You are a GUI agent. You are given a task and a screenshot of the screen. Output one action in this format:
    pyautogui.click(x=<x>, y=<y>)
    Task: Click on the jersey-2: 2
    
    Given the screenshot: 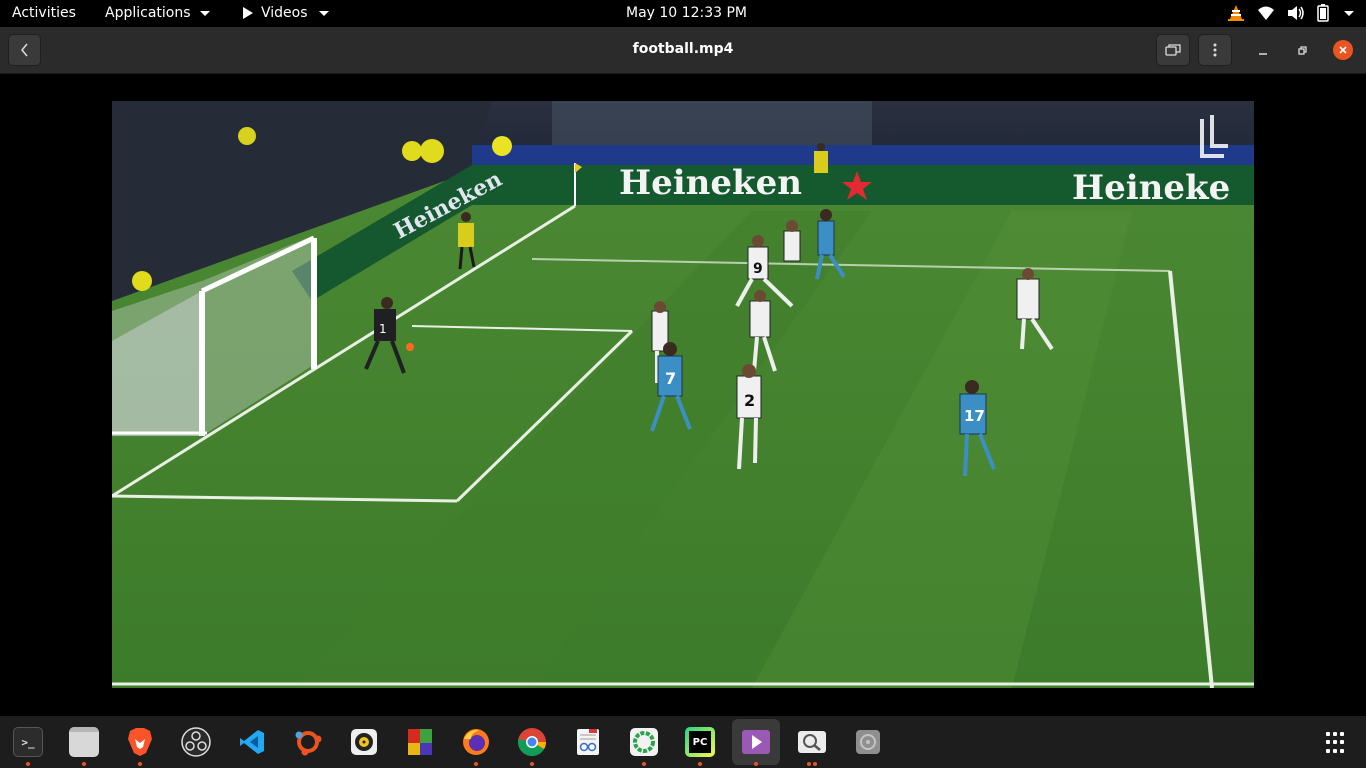 What is the action you would take?
    pyautogui.click(x=749, y=400)
    